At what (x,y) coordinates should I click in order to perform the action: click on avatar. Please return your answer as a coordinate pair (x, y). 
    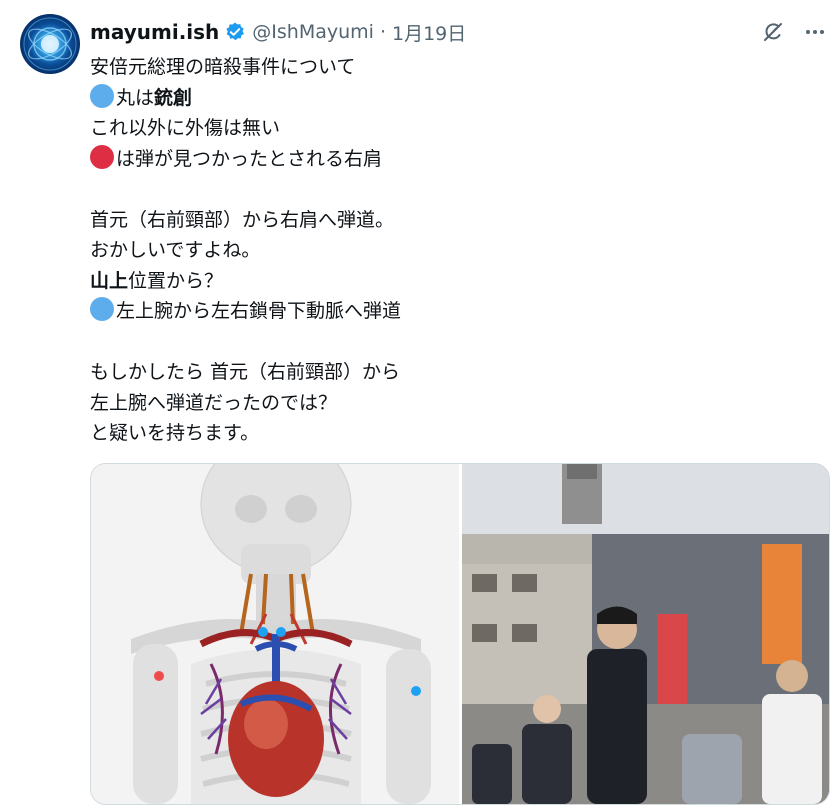
    Looking at the image, I should click on (50, 44).